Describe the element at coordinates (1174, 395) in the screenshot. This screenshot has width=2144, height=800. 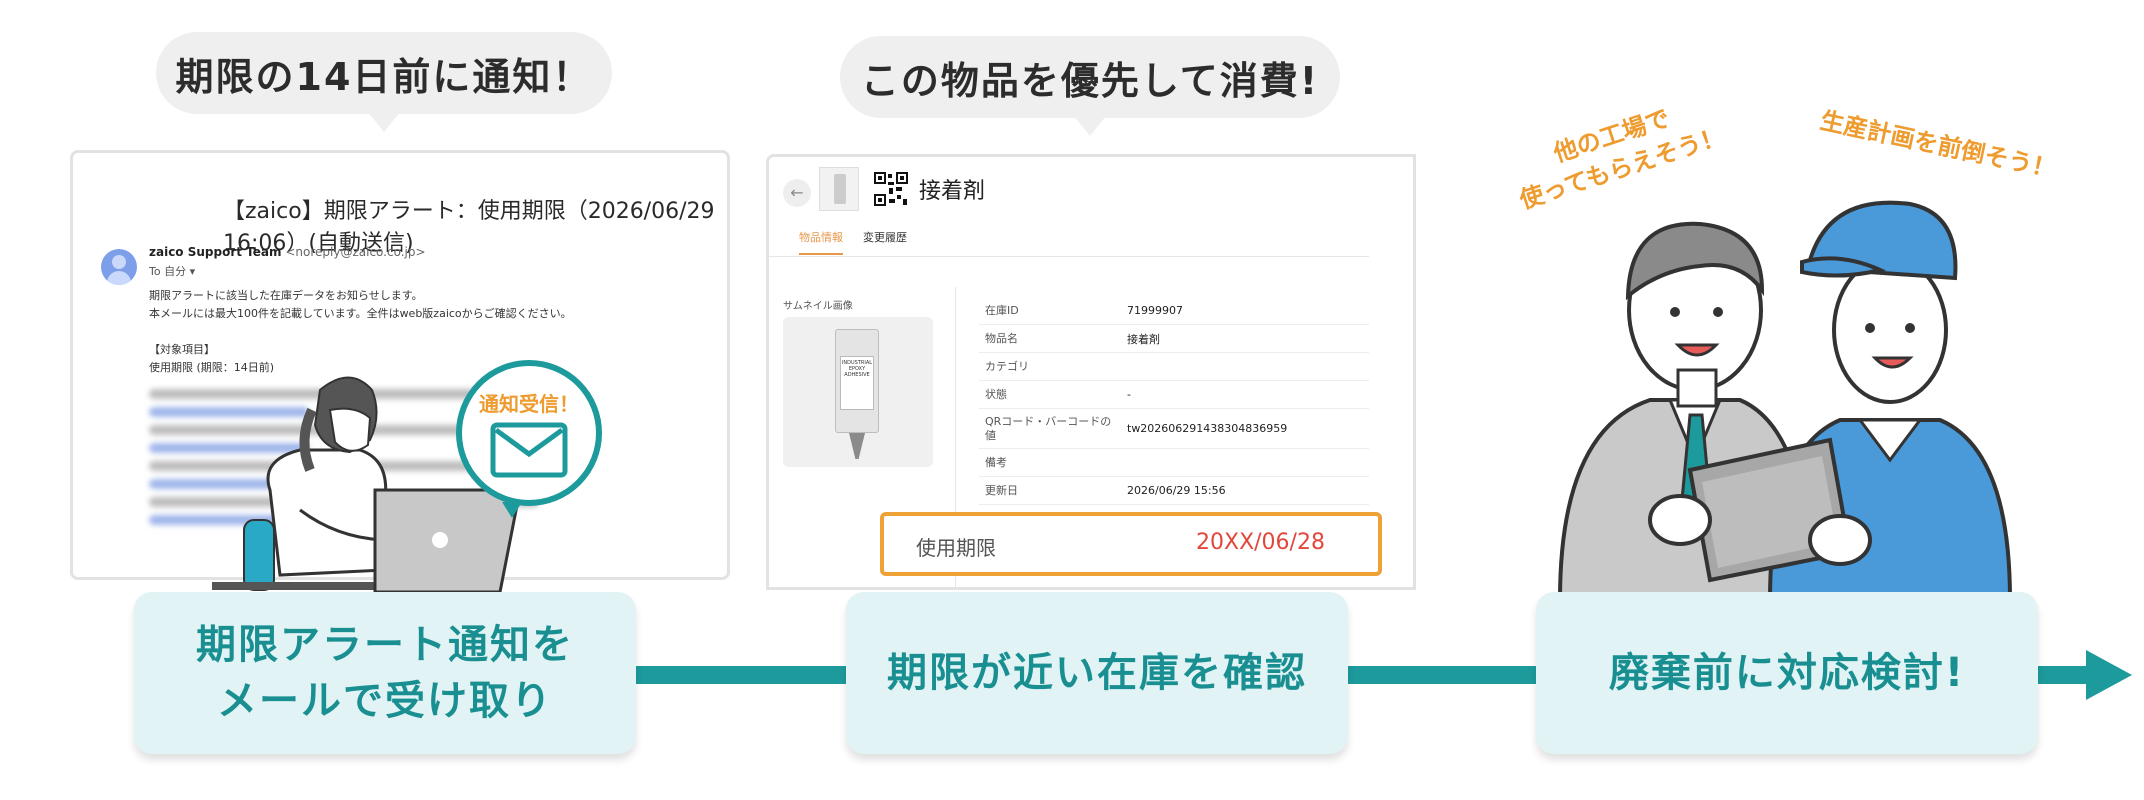
I see `table-row: 状態 -` at that location.